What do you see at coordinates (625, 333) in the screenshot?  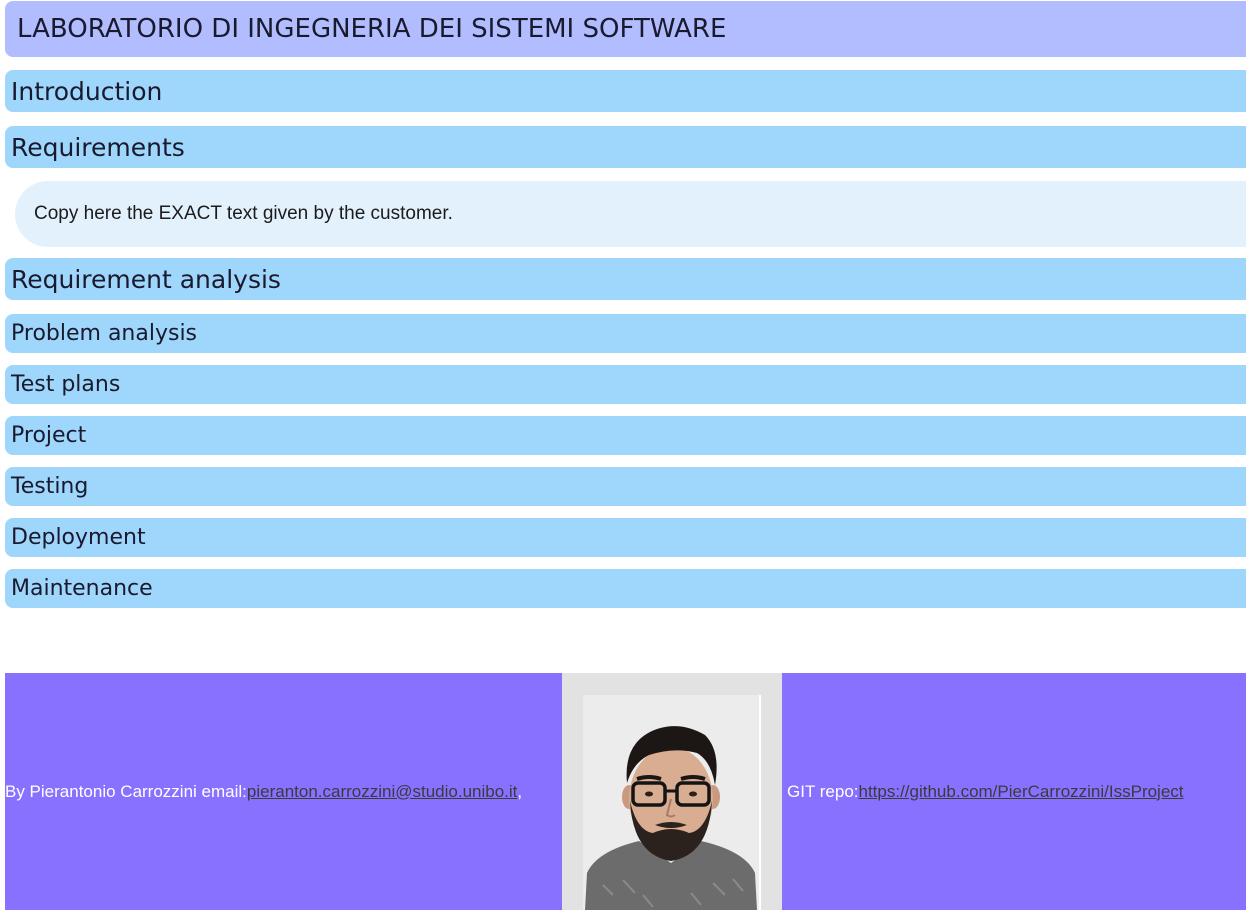 I see `section-problem-analysis: Problem analysis` at bounding box center [625, 333].